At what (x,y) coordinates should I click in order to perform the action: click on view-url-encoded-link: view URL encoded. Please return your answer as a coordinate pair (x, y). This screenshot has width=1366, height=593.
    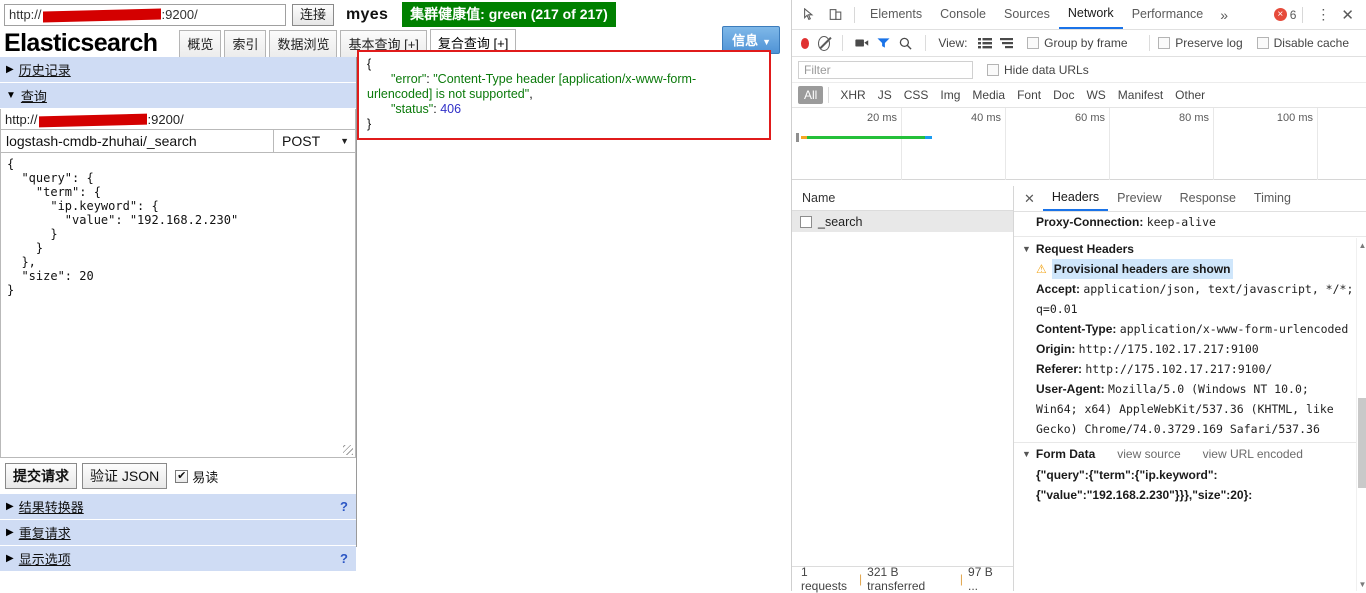
    Looking at the image, I should click on (1253, 454).